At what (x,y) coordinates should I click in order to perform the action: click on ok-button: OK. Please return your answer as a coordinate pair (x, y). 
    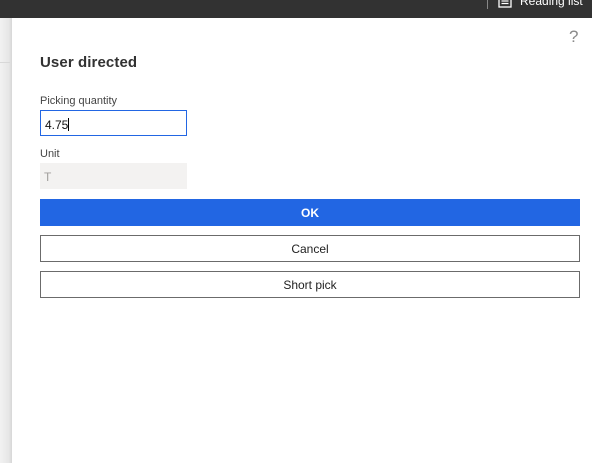
    Looking at the image, I should click on (310, 212).